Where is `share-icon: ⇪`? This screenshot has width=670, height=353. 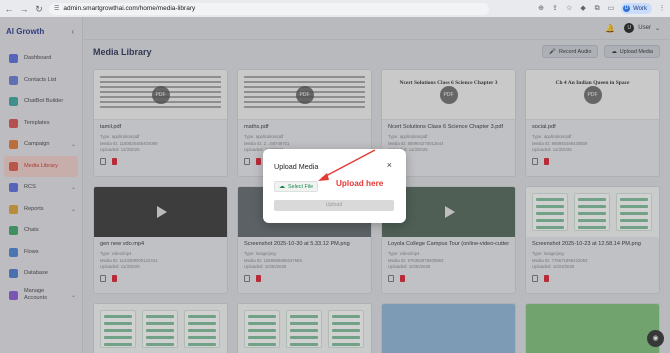 share-icon: ⇪ is located at coordinates (555, 9).